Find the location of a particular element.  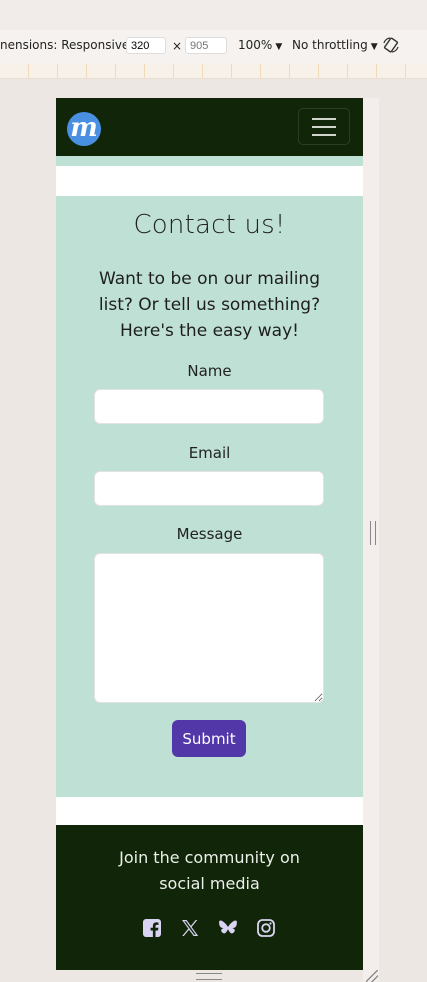

zoom-dropdown: 100% ▼ is located at coordinates (260, 45).